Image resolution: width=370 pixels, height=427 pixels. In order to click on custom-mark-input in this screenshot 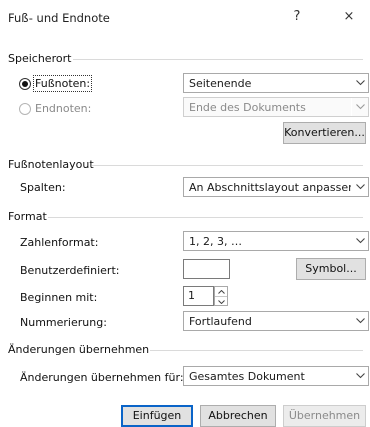, I will do `click(206, 269)`.